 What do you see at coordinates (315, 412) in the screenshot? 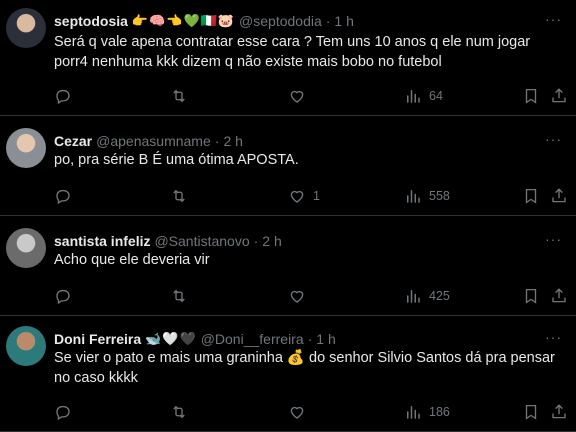
I see `tweet-actions: 186` at bounding box center [315, 412].